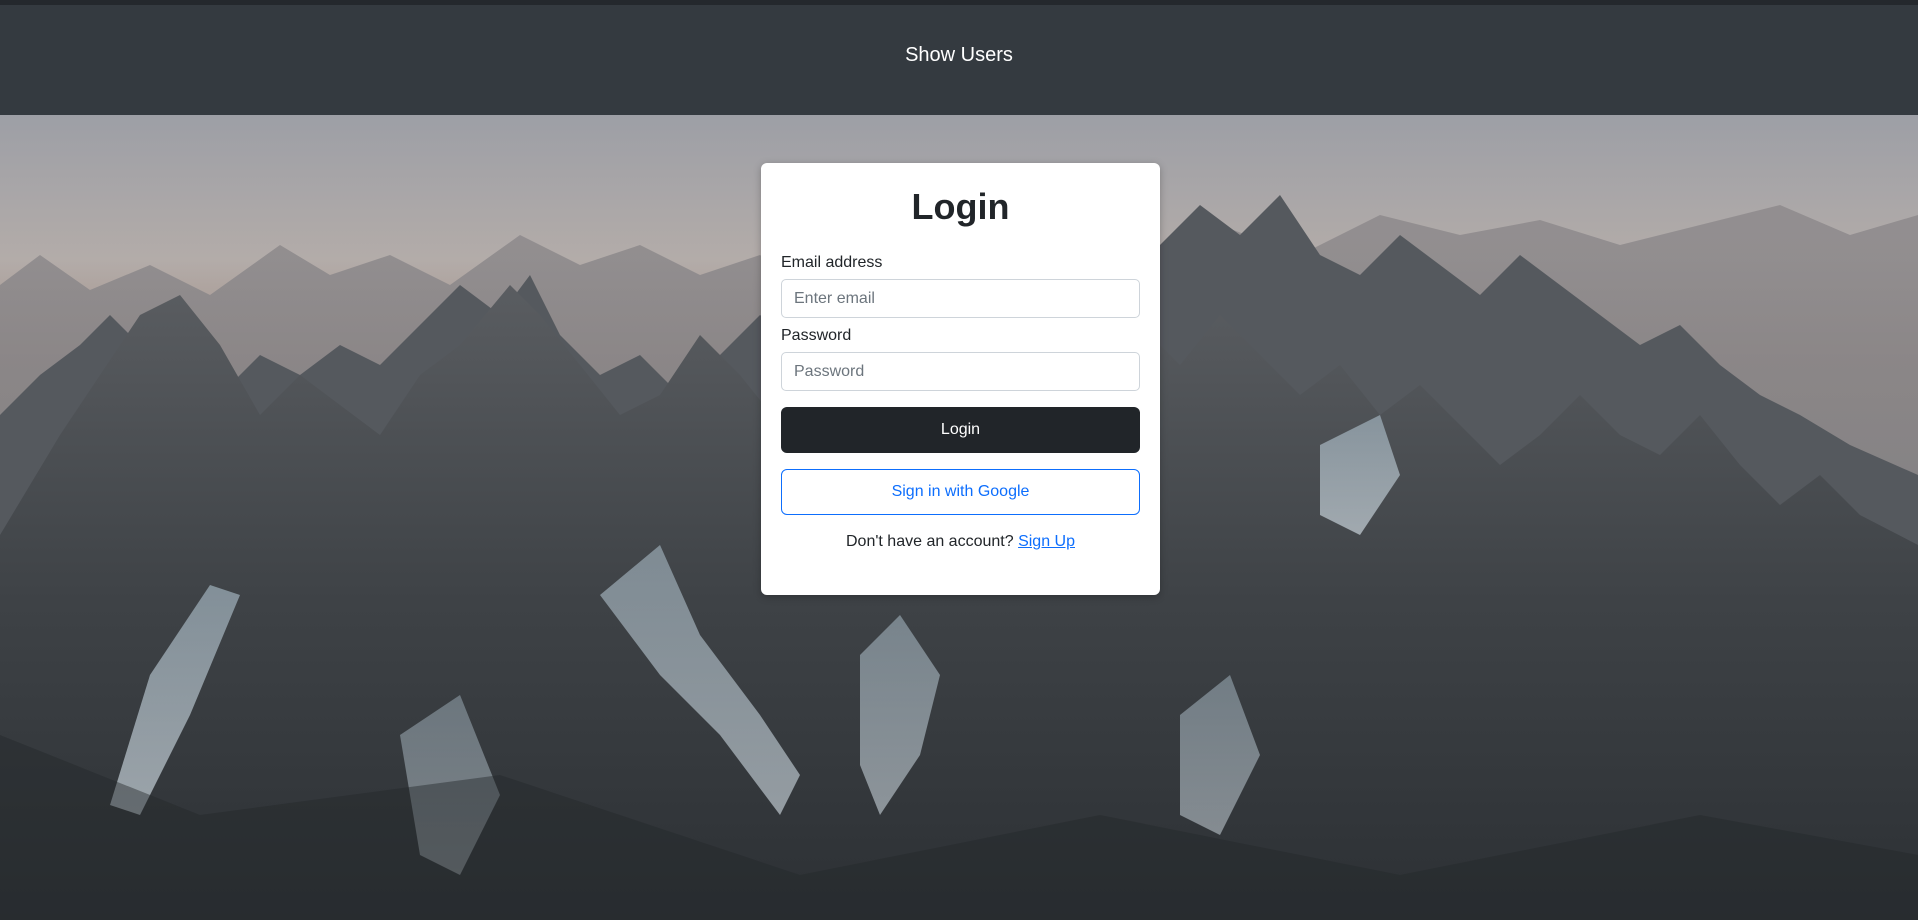 Image resolution: width=1918 pixels, height=920 pixels. I want to click on navbar: Show Users, so click(959, 60).